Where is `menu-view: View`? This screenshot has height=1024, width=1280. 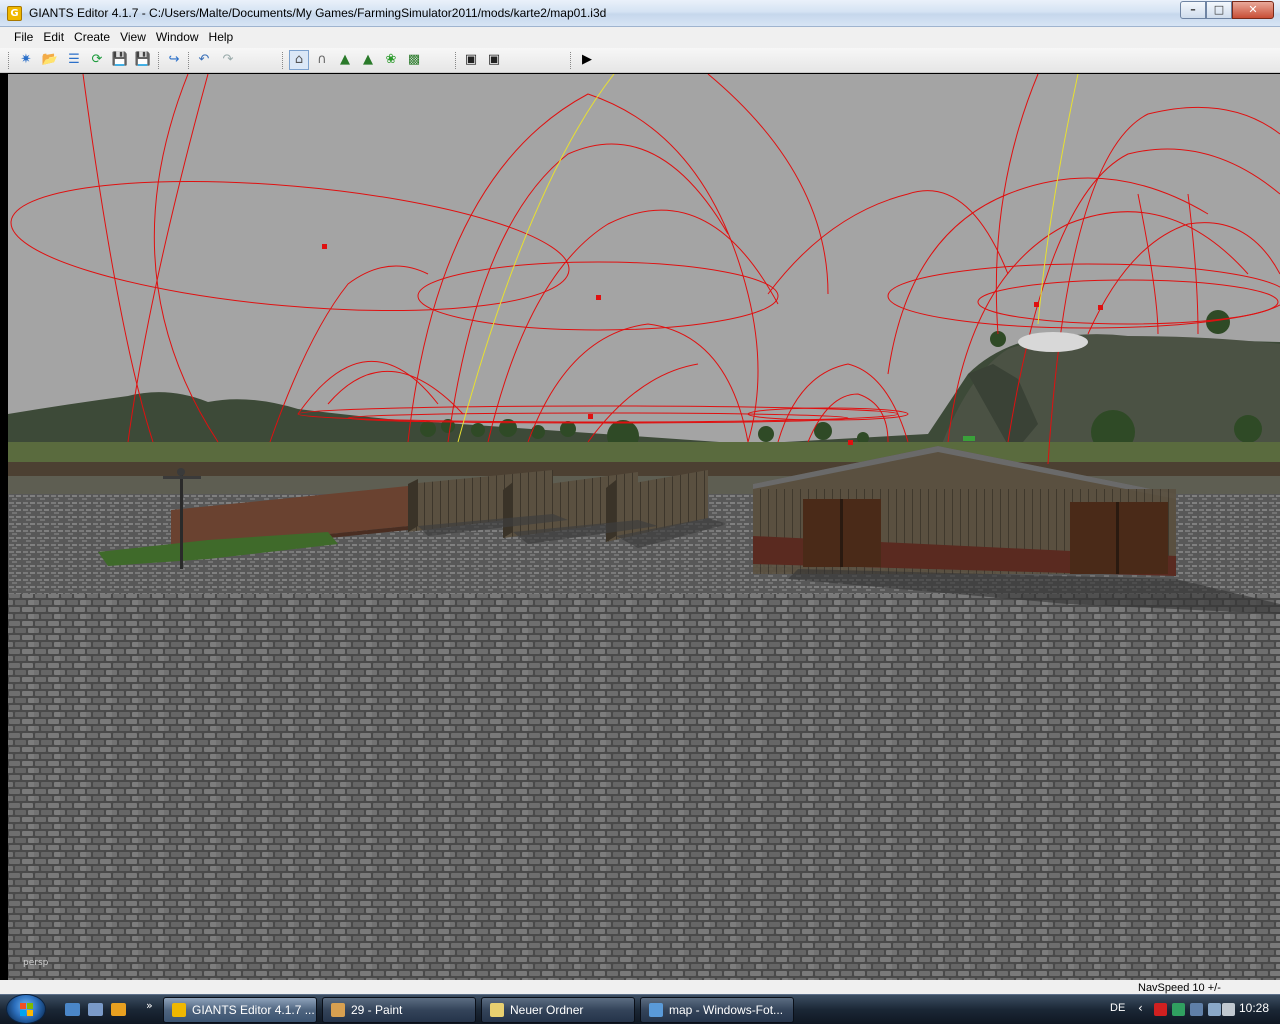
menu-view: View is located at coordinates (133, 37).